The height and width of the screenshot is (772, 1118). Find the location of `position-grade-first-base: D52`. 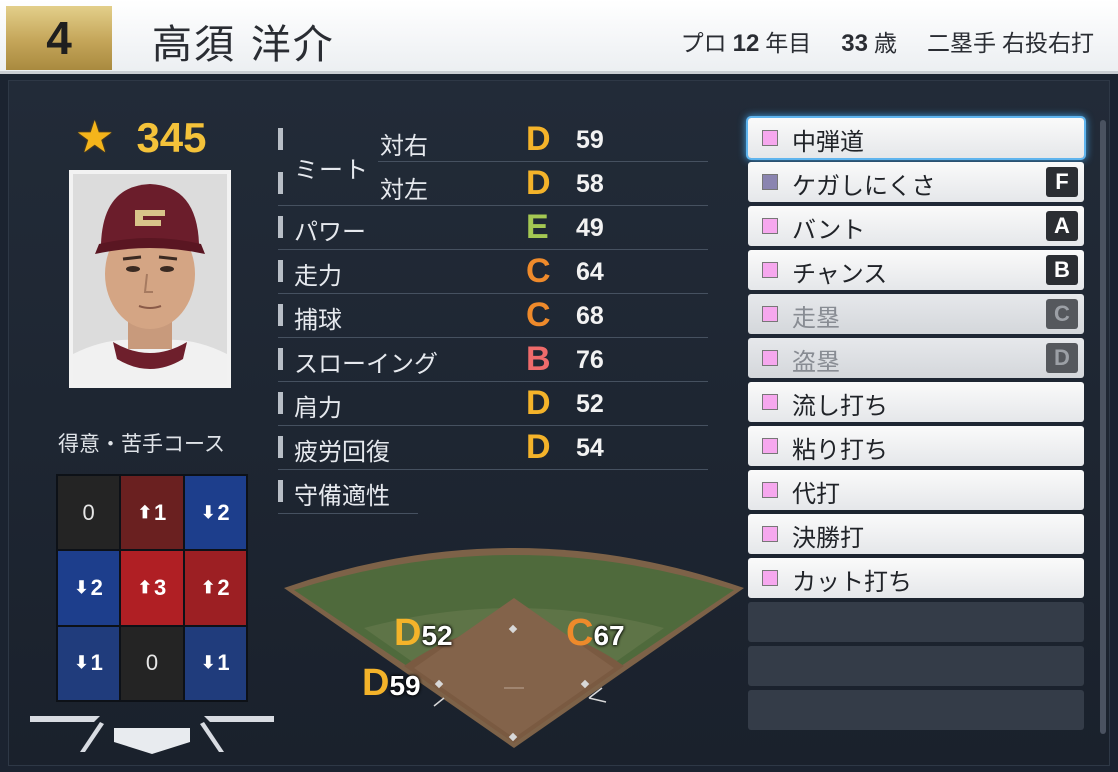

position-grade-first-base: D52 is located at coordinates (423, 633).